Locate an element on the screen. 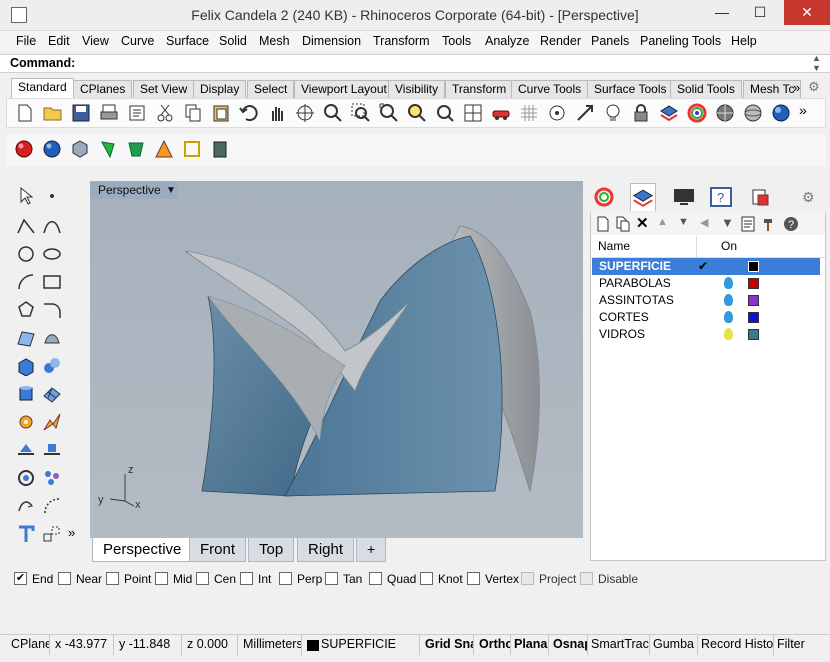 This screenshot has height=662, width=830. layer-row: VIDROS is located at coordinates (706, 334).